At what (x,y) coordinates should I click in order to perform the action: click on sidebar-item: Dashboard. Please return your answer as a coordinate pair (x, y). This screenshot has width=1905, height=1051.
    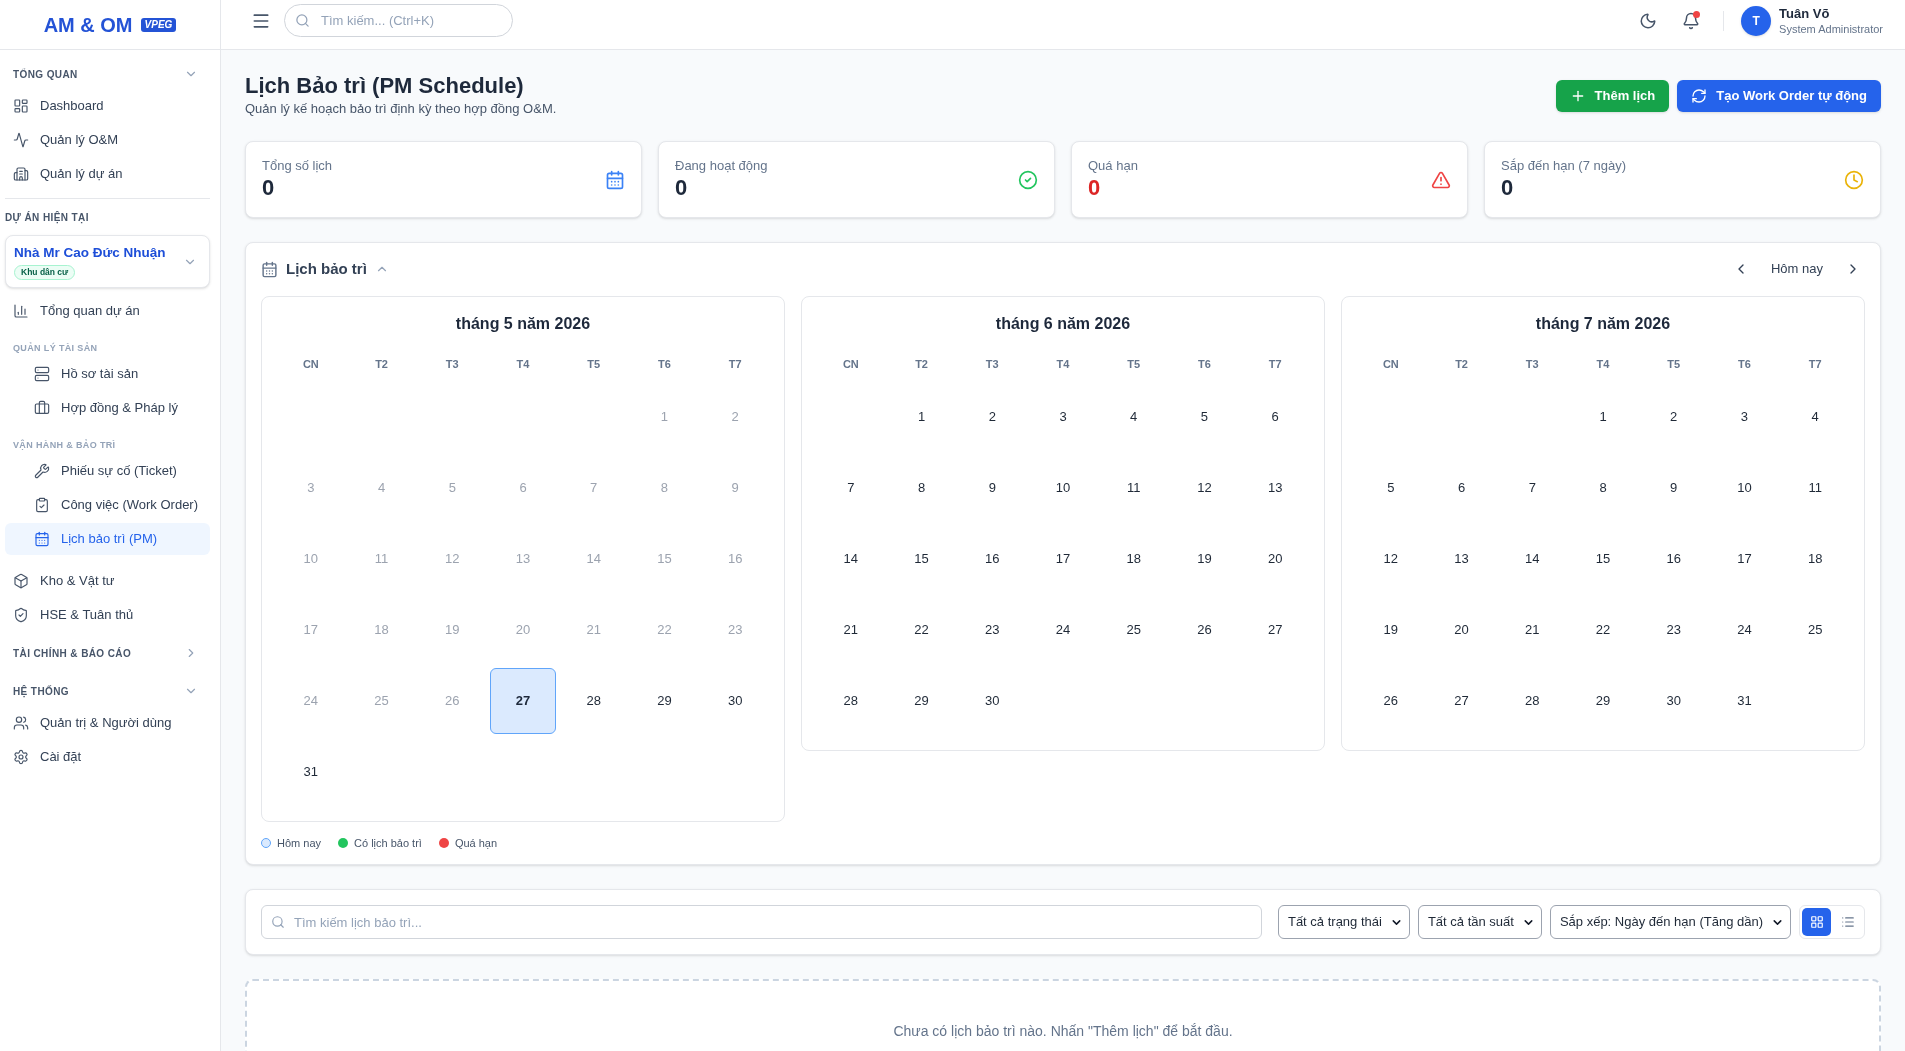
    Looking at the image, I should click on (107, 106).